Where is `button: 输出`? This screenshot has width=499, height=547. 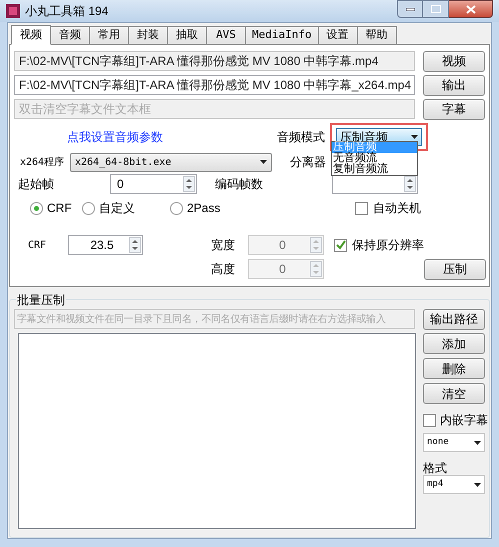
button: 输出 is located at coordinates (454, 85).